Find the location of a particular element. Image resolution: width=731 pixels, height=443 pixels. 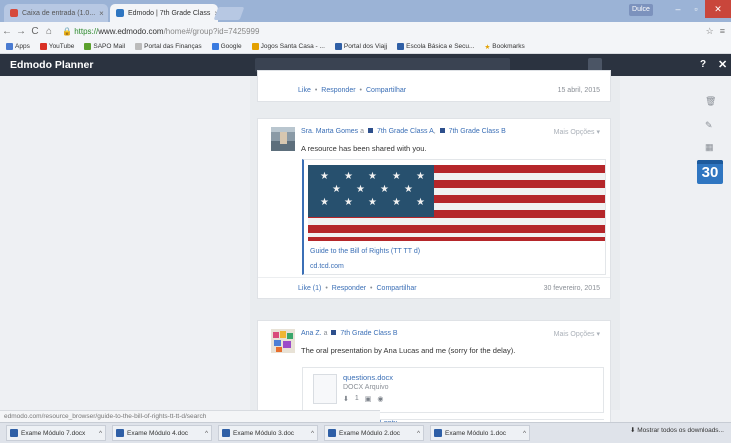

help-button: ? is located at coordinates (703, 64).